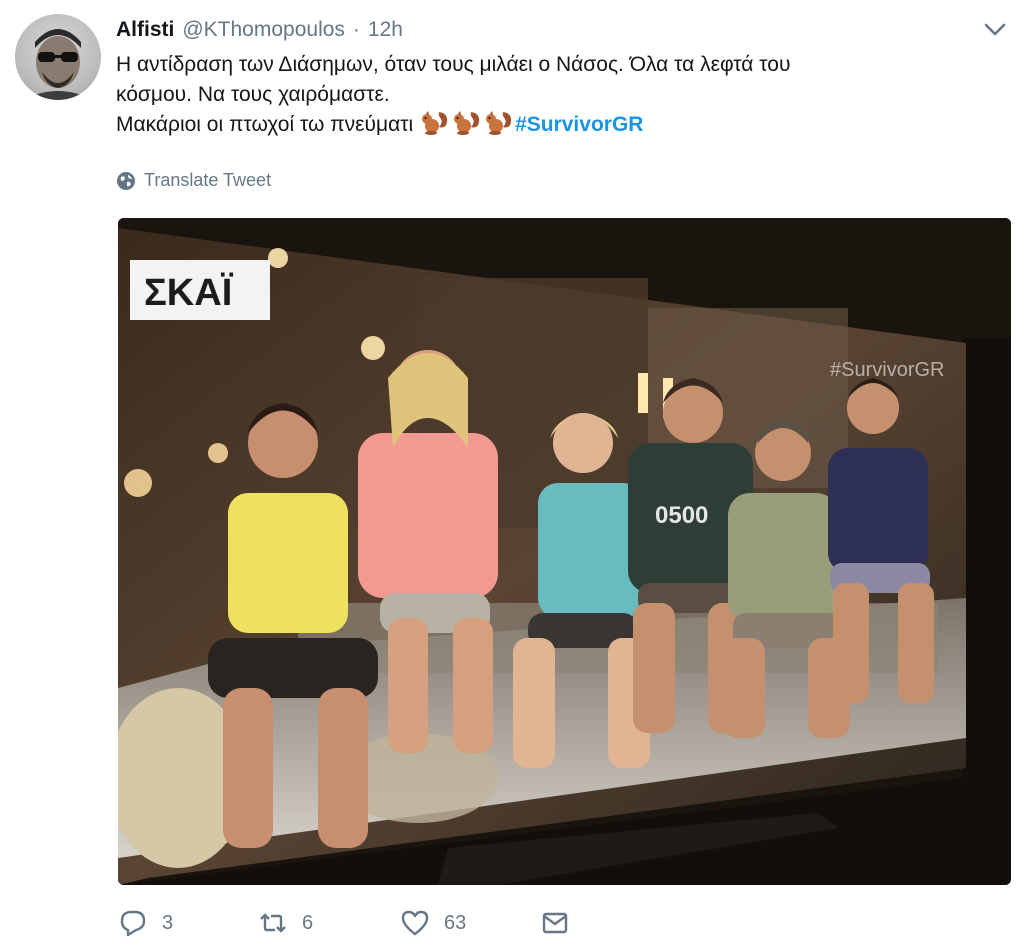  Describe the element at coordinates (126, 180) in the screenshot. I see `globe-icon` at that location.